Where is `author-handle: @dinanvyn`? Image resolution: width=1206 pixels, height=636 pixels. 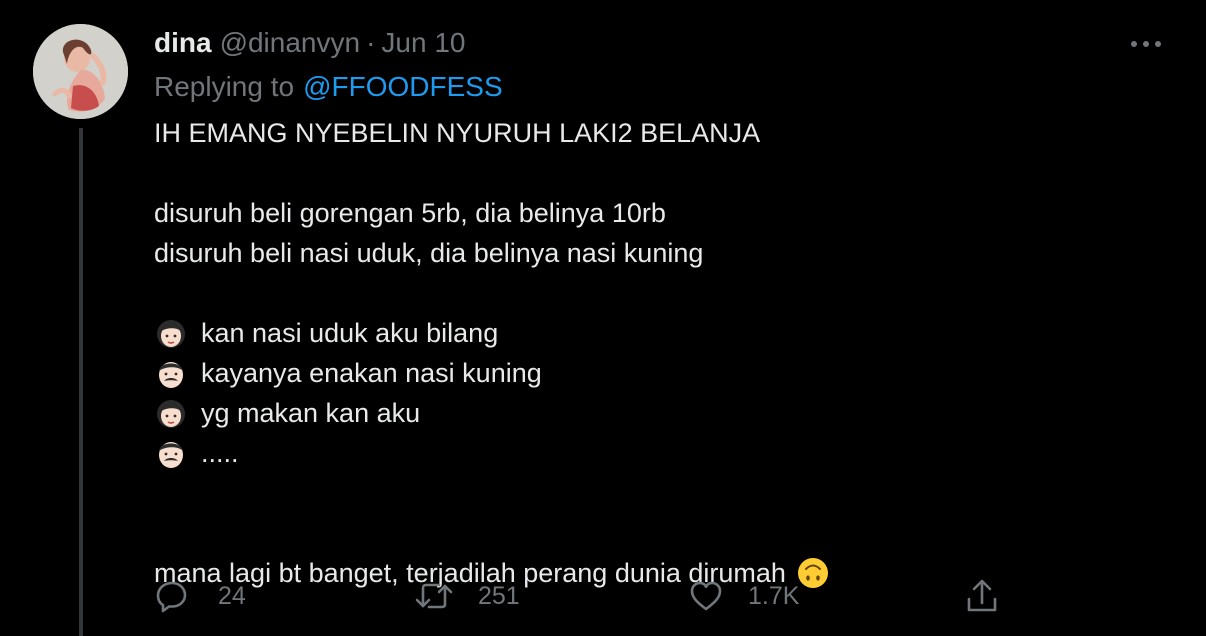 author-handle: @dinanvyn is located at coordinates (290, 43).